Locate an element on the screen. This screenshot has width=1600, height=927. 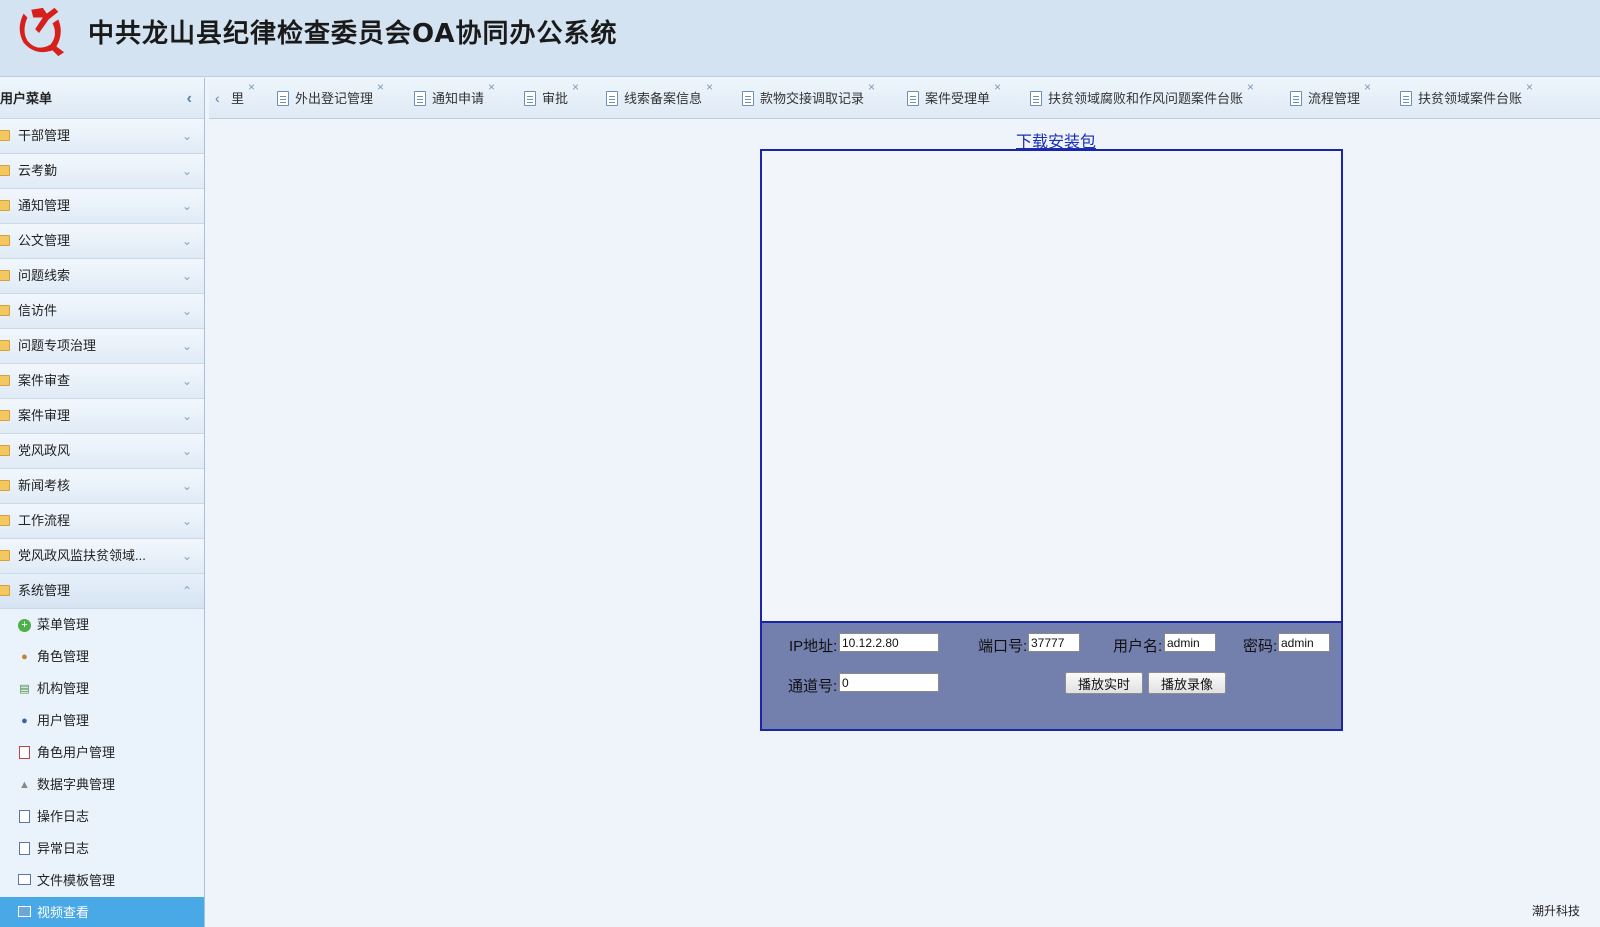
footer-brand: 潮升科技 is located at coordinates (1555, 911).